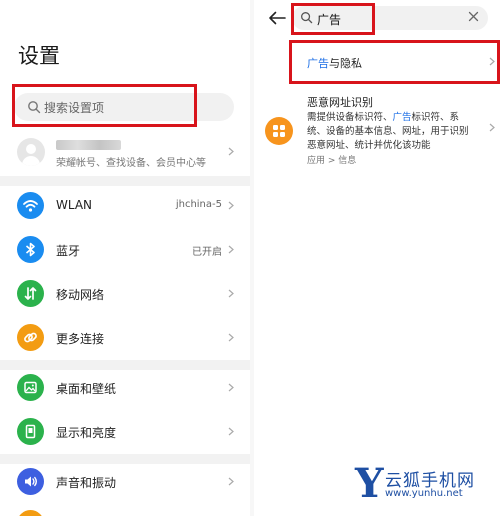  What do you see at coordinates (473, 16) in the screenshot?
I see `close-icon` at bounding box center [473, 16].